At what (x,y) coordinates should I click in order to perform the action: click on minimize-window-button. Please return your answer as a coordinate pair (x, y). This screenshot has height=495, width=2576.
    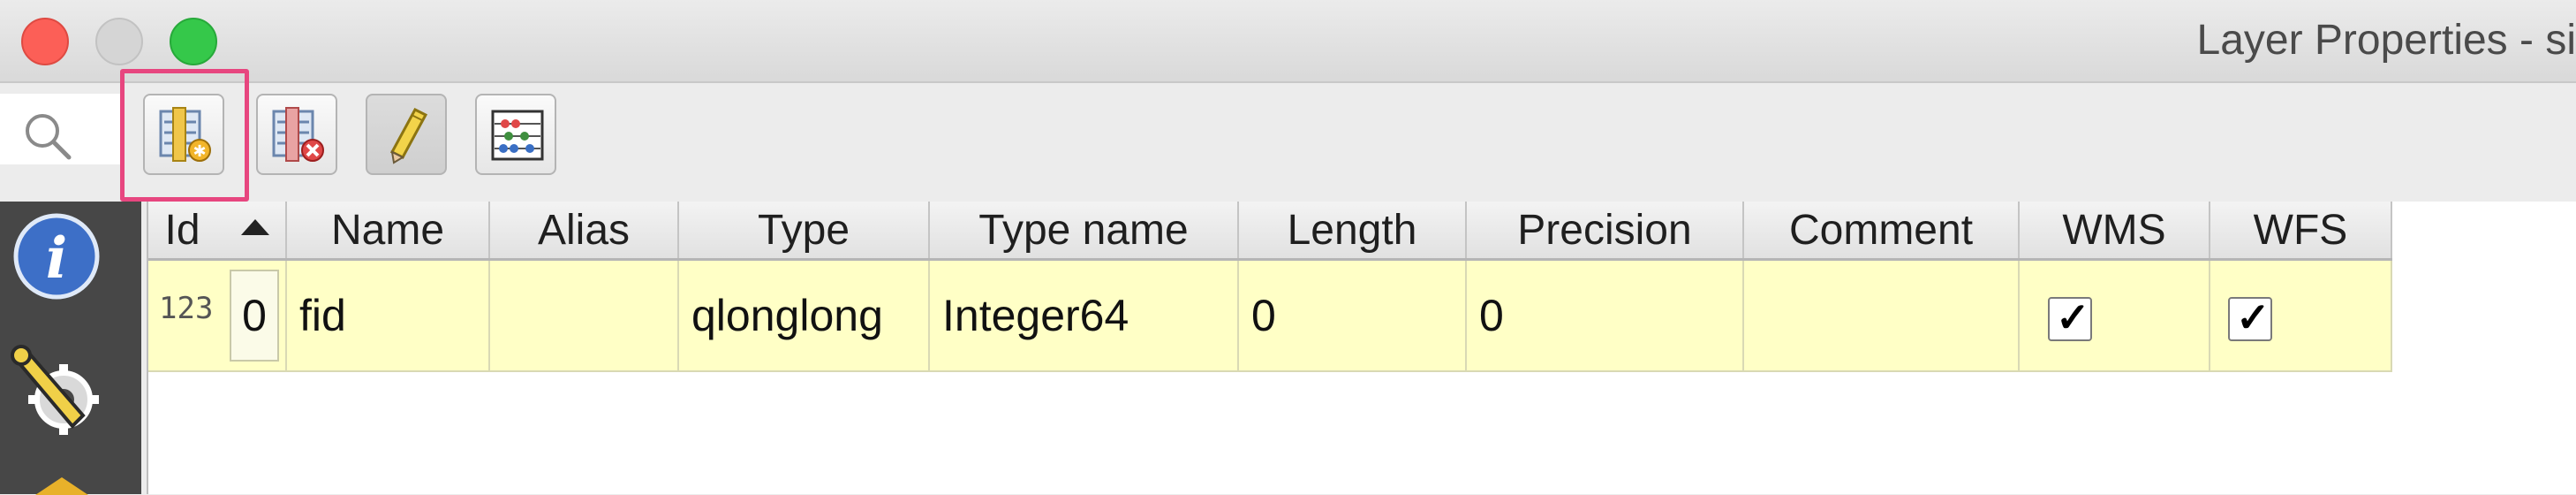
    Looking at the image, I should click on (119, 41).